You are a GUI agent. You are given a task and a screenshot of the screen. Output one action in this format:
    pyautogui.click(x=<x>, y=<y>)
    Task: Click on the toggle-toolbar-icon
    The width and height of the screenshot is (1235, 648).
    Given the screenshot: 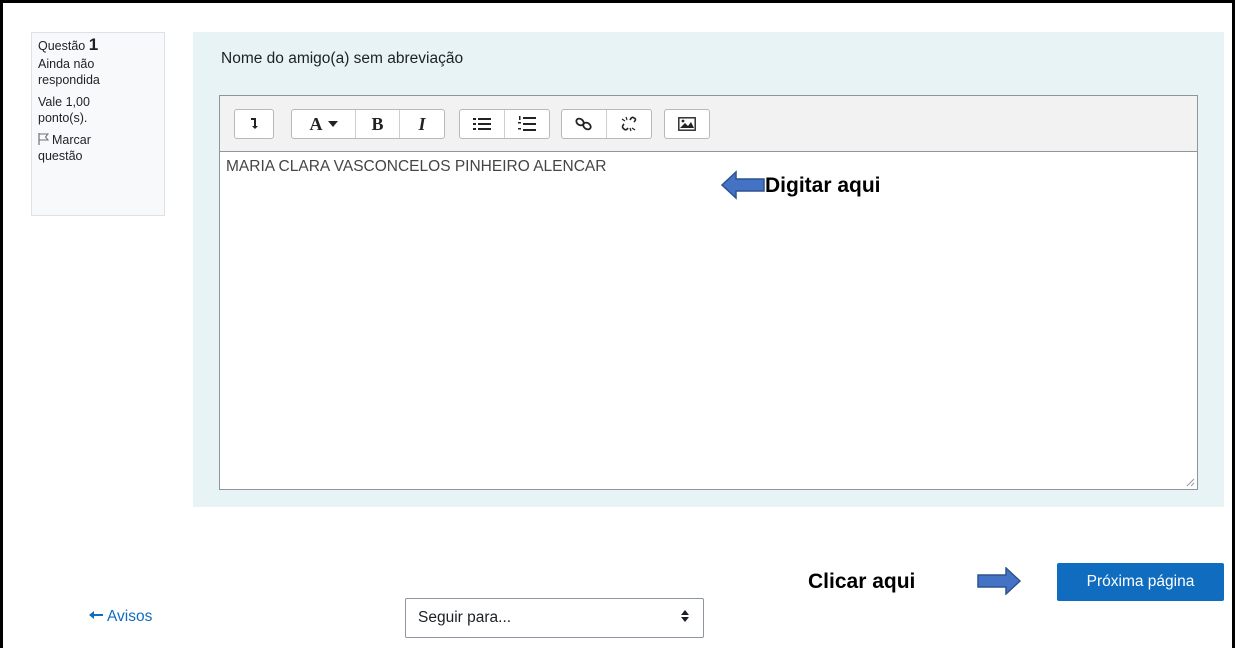 What is the action you would take?
    pyautogui.click(x=254, y=123)
    